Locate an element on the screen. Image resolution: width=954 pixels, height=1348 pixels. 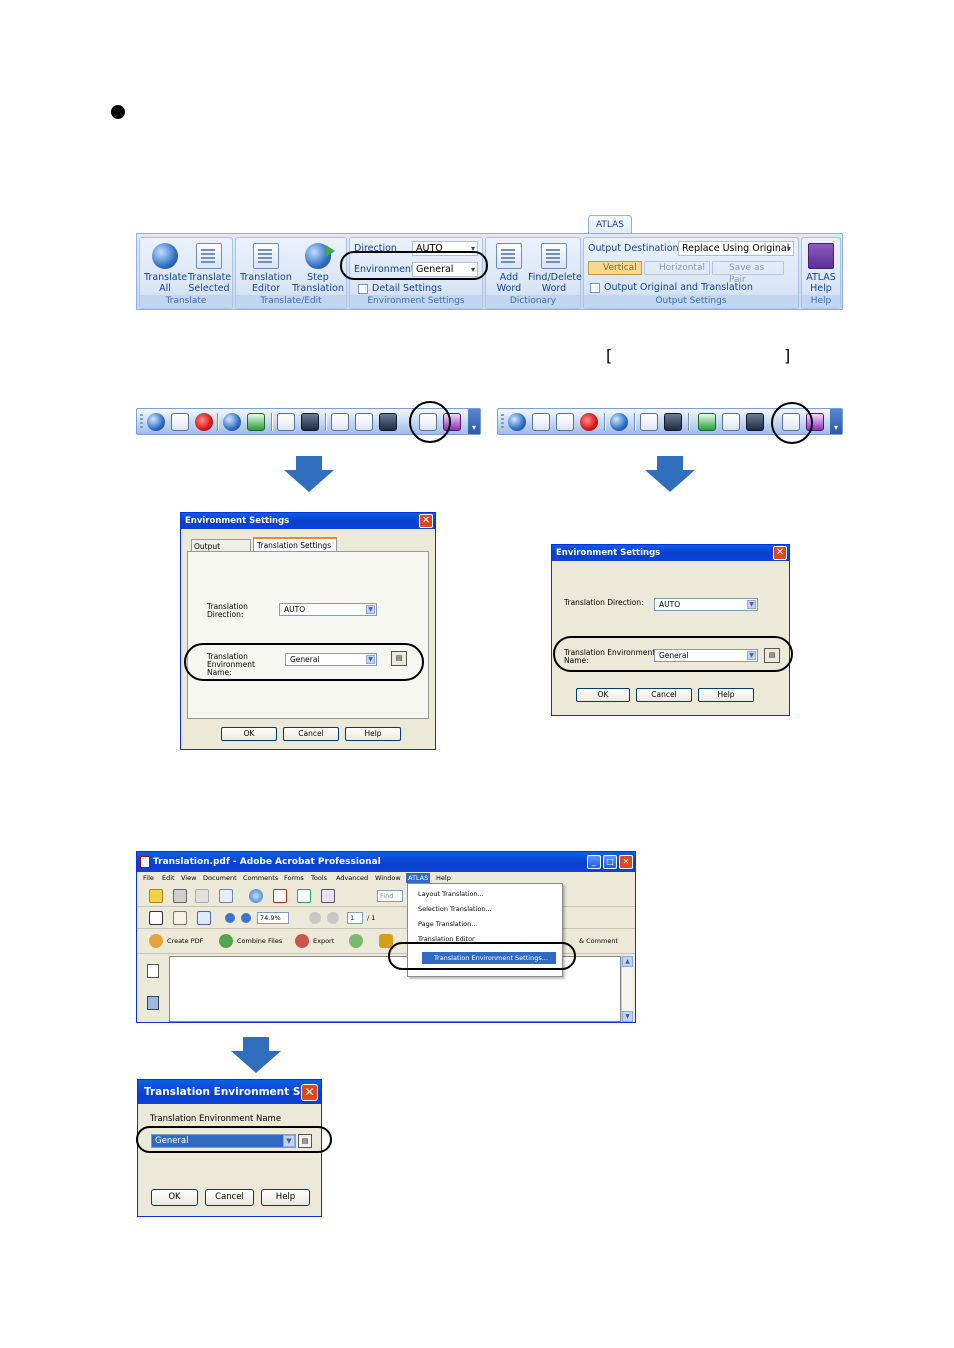
tab-translation-settings: Translation Settings is located at coordinates (295, 544).